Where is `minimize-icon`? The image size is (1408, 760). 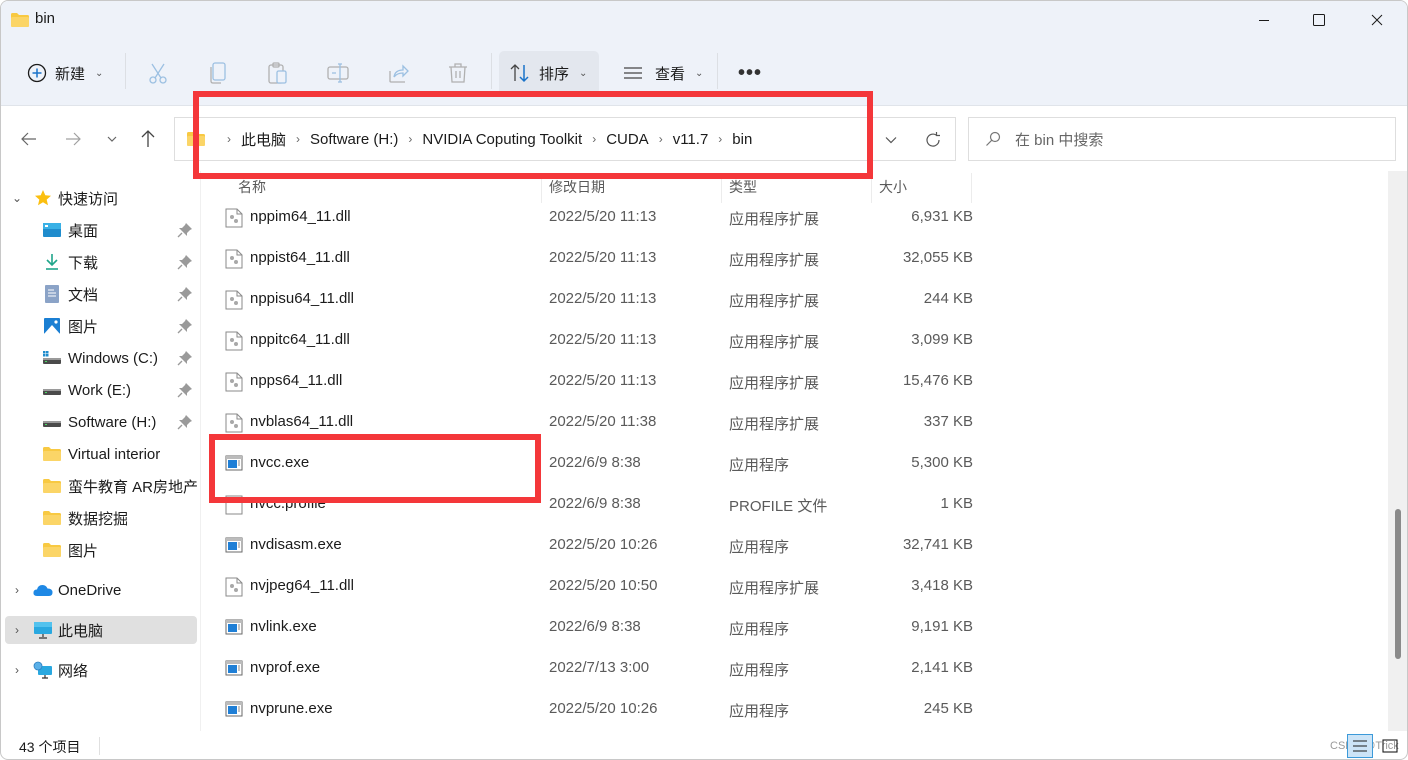
minimize-icon is located at coordinates (1264, 20).